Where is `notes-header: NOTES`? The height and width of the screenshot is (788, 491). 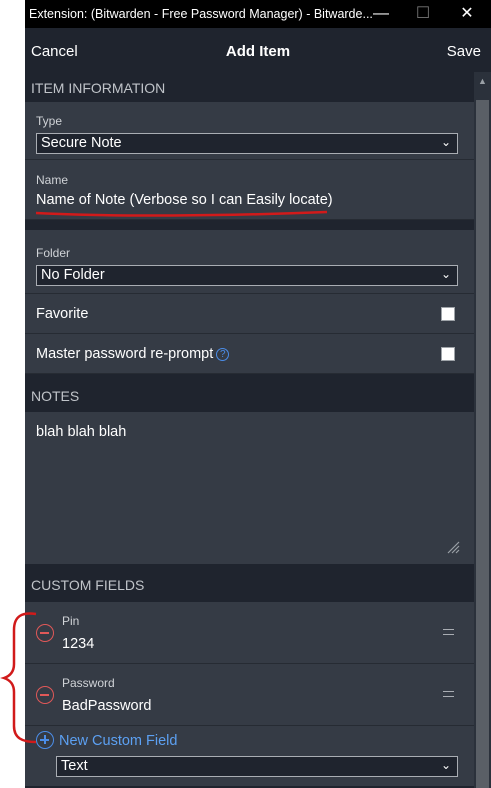
notes-header: NOTES is located at coordinates (55, 396).